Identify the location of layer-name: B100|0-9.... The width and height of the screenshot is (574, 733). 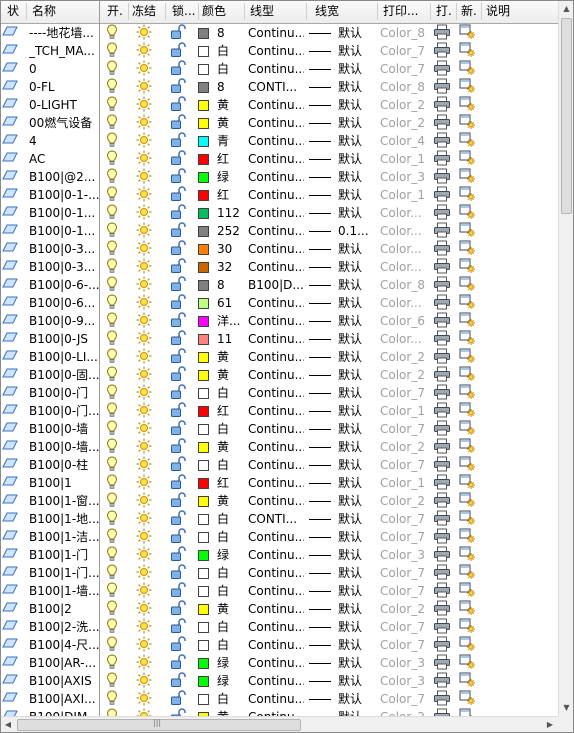
(64, 321).